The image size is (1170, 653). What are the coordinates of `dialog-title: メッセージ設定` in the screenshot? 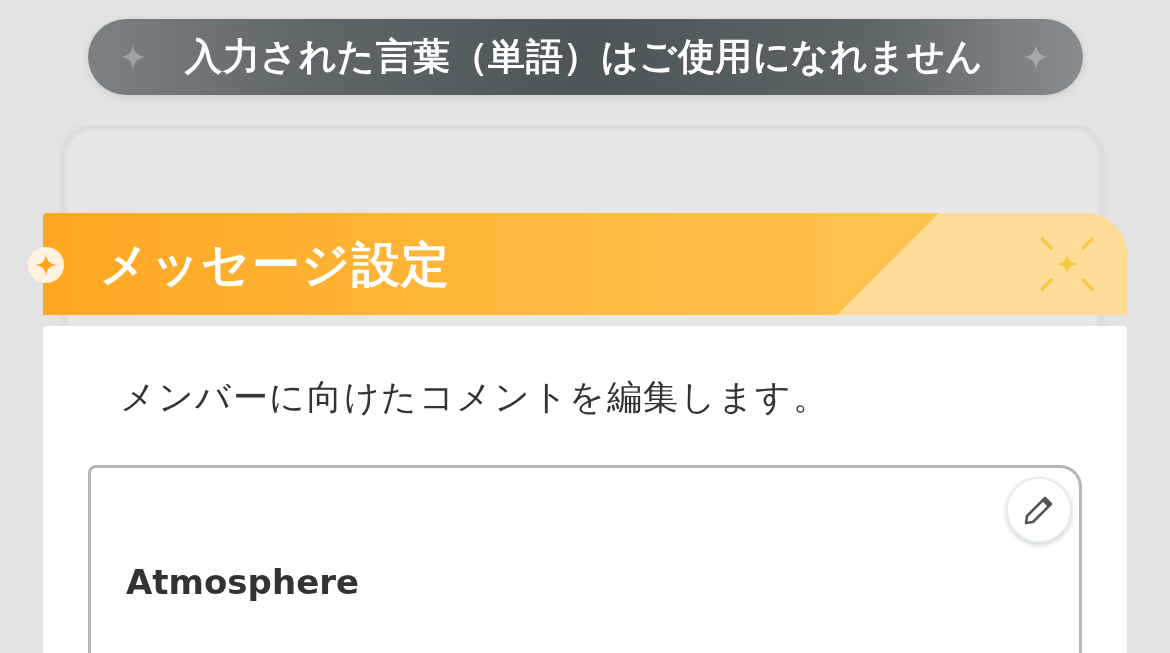 It's located at (275, 264).